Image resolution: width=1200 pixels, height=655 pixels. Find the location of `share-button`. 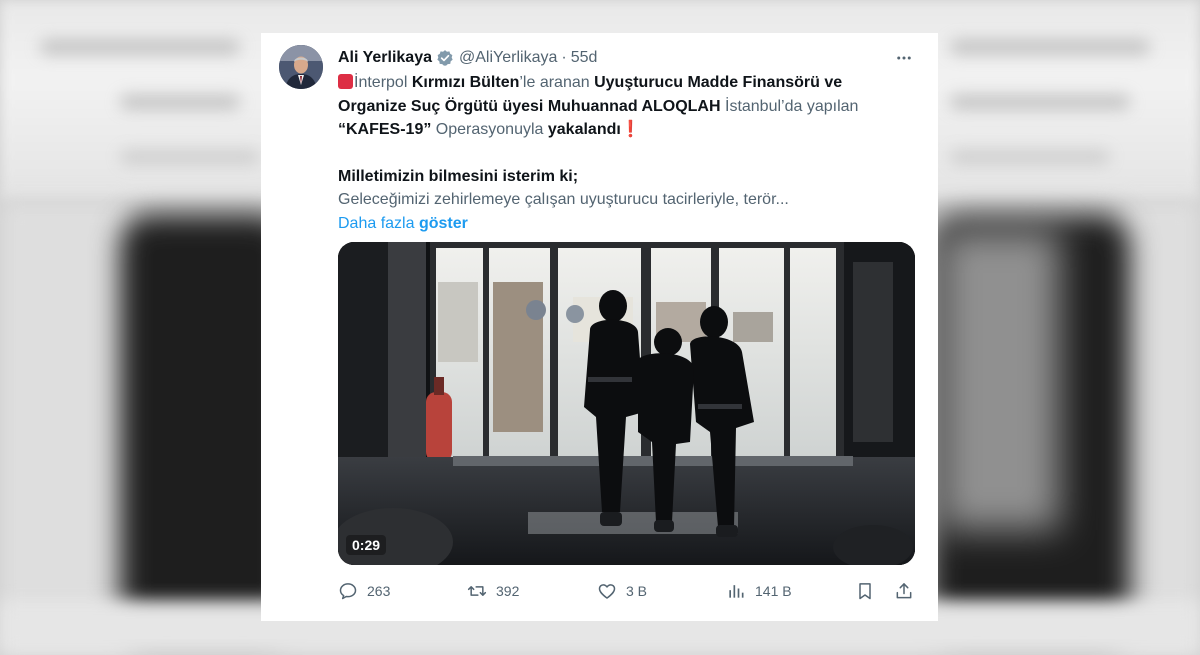

share-button is located at coordinates (904, 591).